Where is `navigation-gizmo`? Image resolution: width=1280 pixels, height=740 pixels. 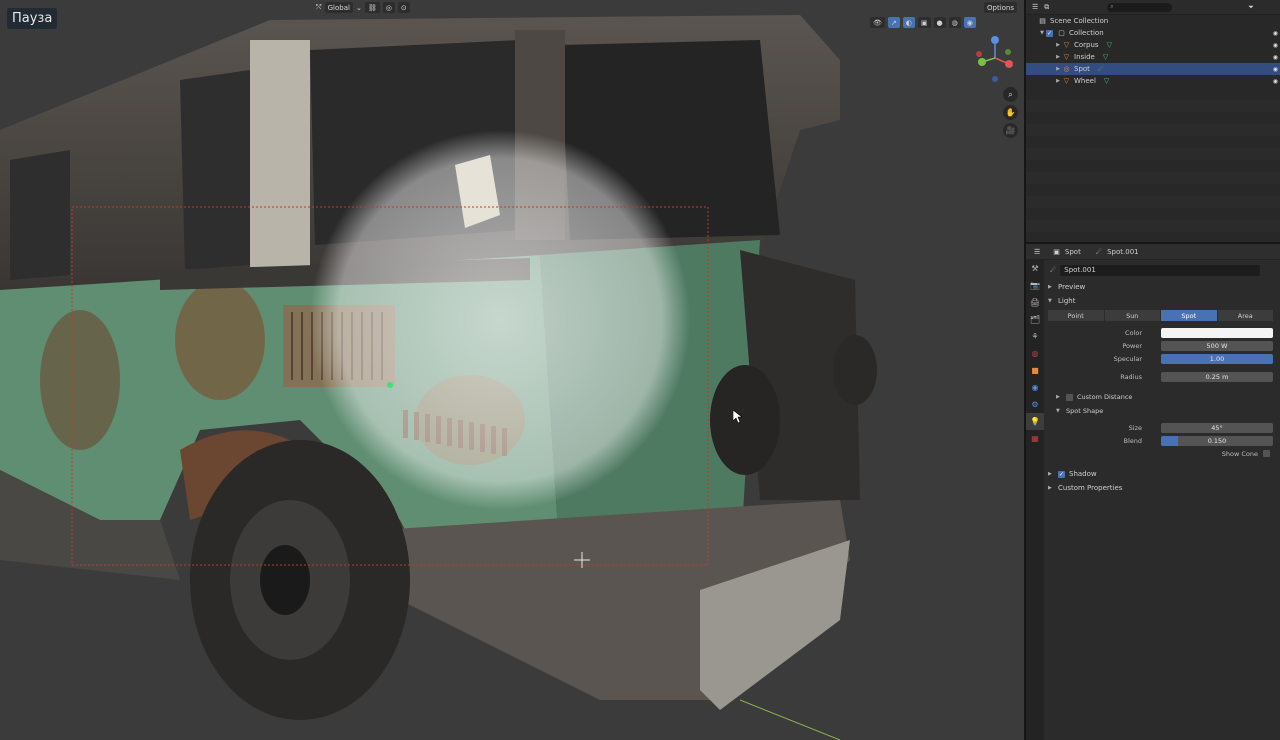
navigation-gizmo is located at coordinates (995, 60).